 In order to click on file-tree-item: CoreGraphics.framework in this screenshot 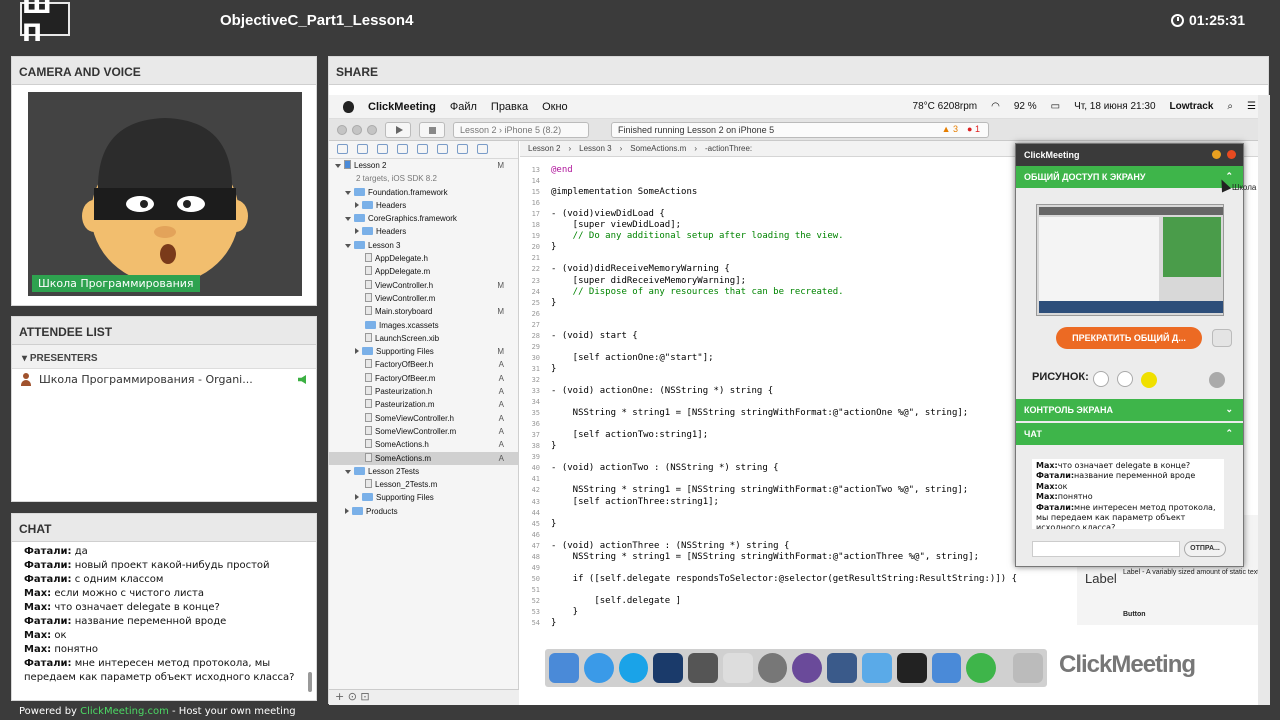, I will do `click(423, 218)`.